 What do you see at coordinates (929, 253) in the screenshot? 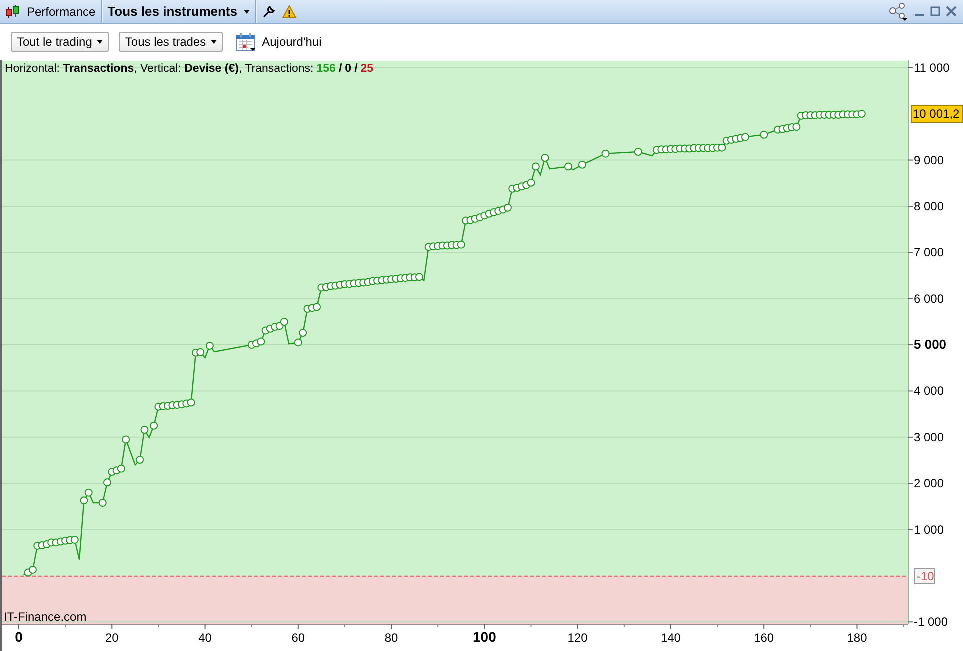
I see `y-axis-label: 7 000` at bounding box center [929, 253].